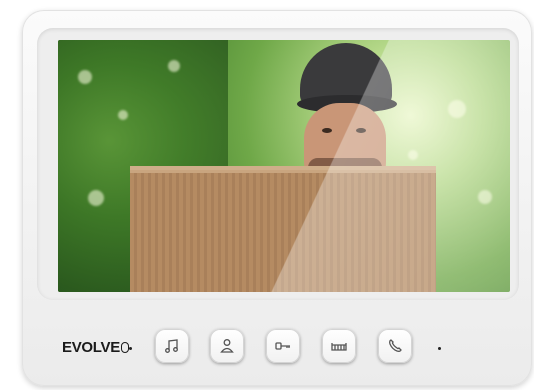 The width and height of the screenshot is (534, 390). Describe the element at coordinates (91, 347) in the screenshot. I see `brand-name: EVOLVE` at that location.